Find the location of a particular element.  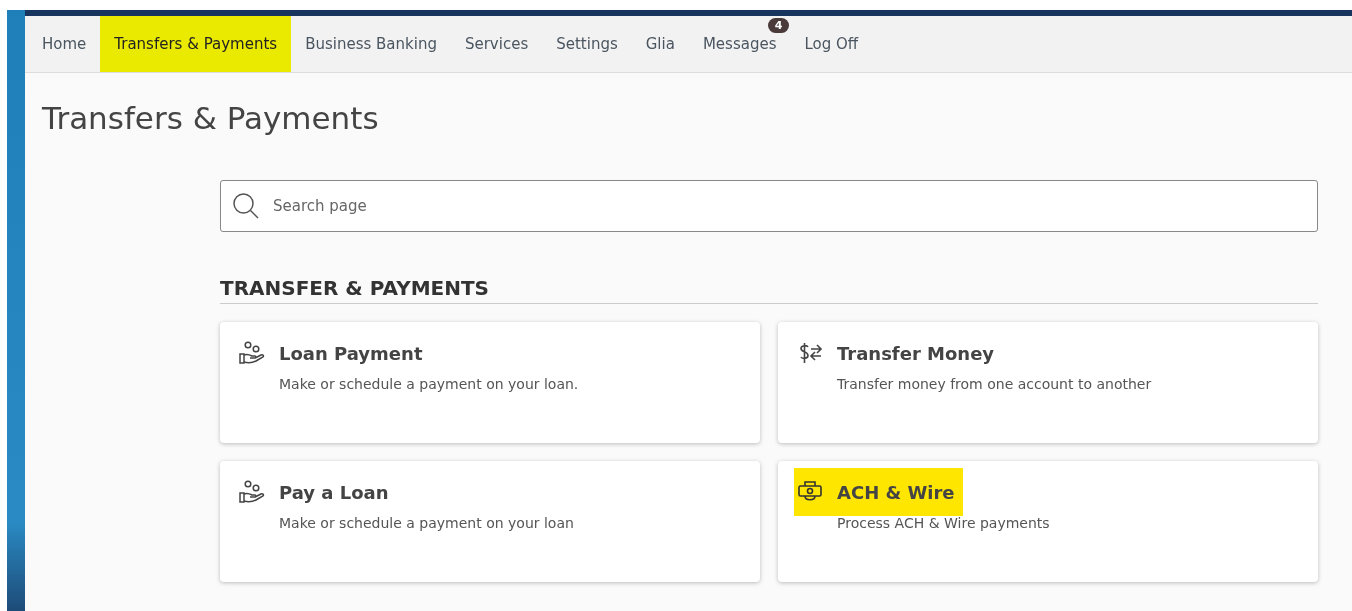

nav-tab: Log Off is located at coordinates (831, 44).